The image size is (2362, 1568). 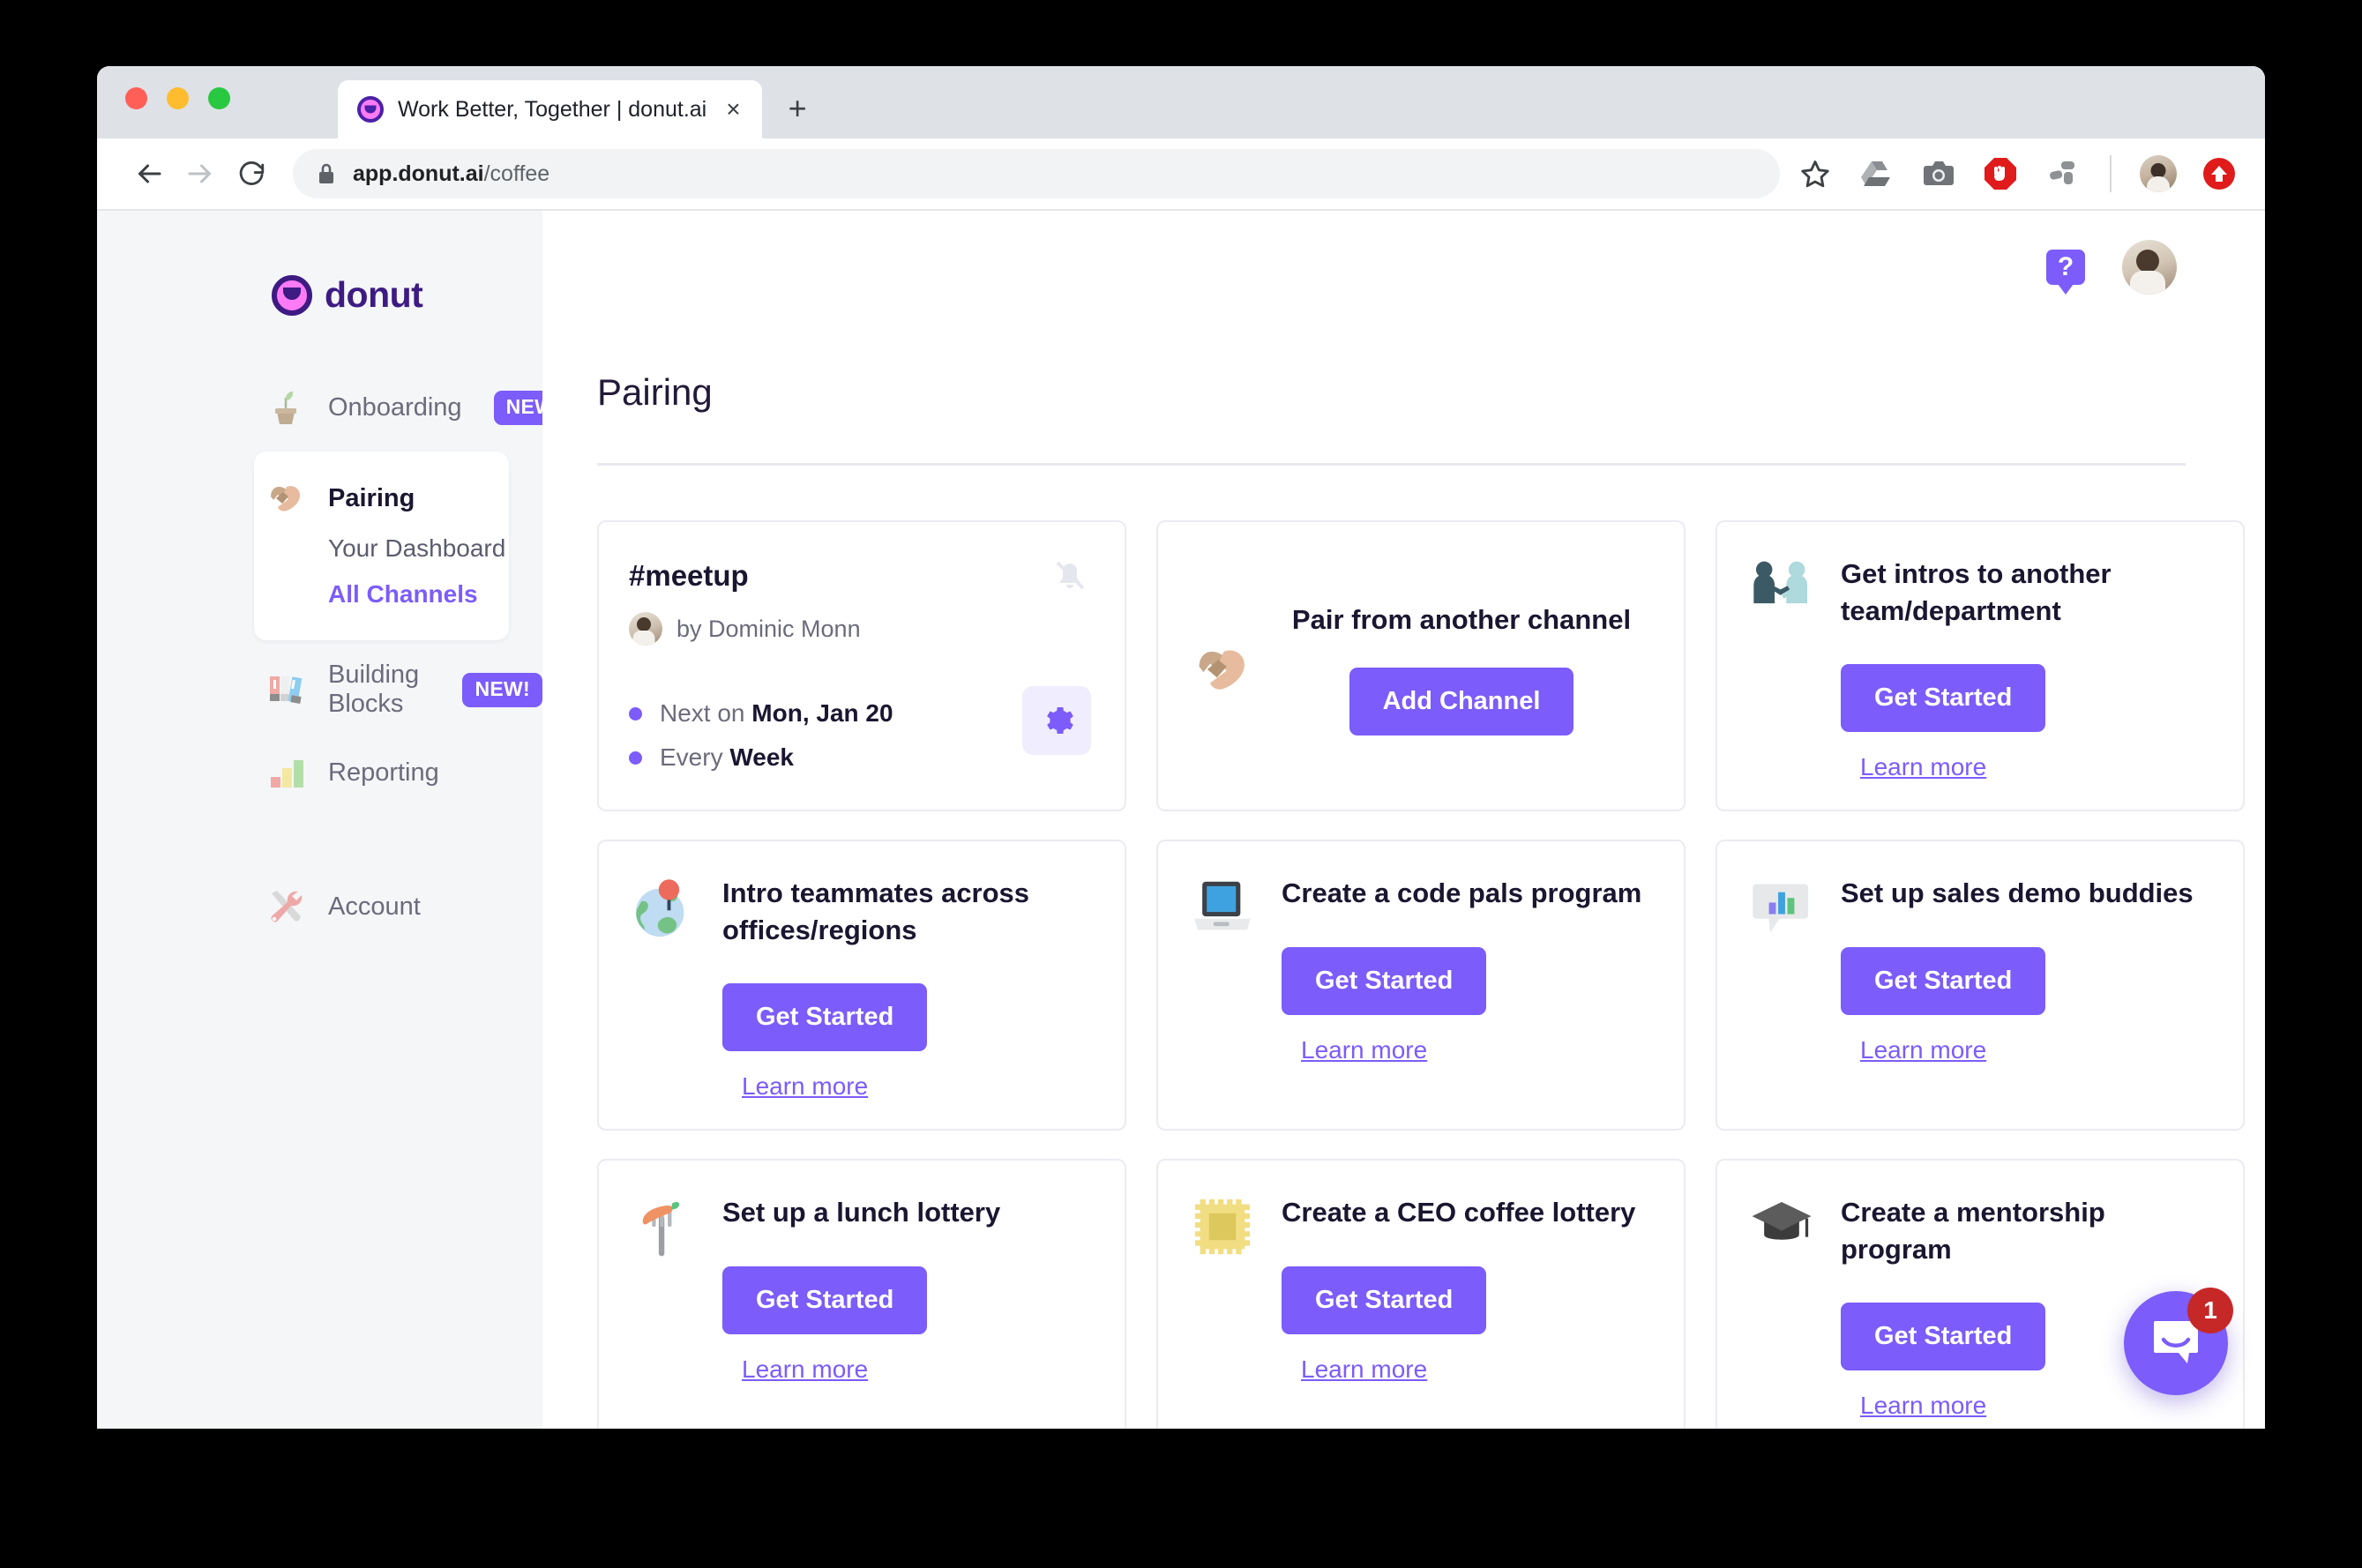 I want to click on browser-tab: Work Better, Together | donut.ai ×, so click(x=550, y=109).